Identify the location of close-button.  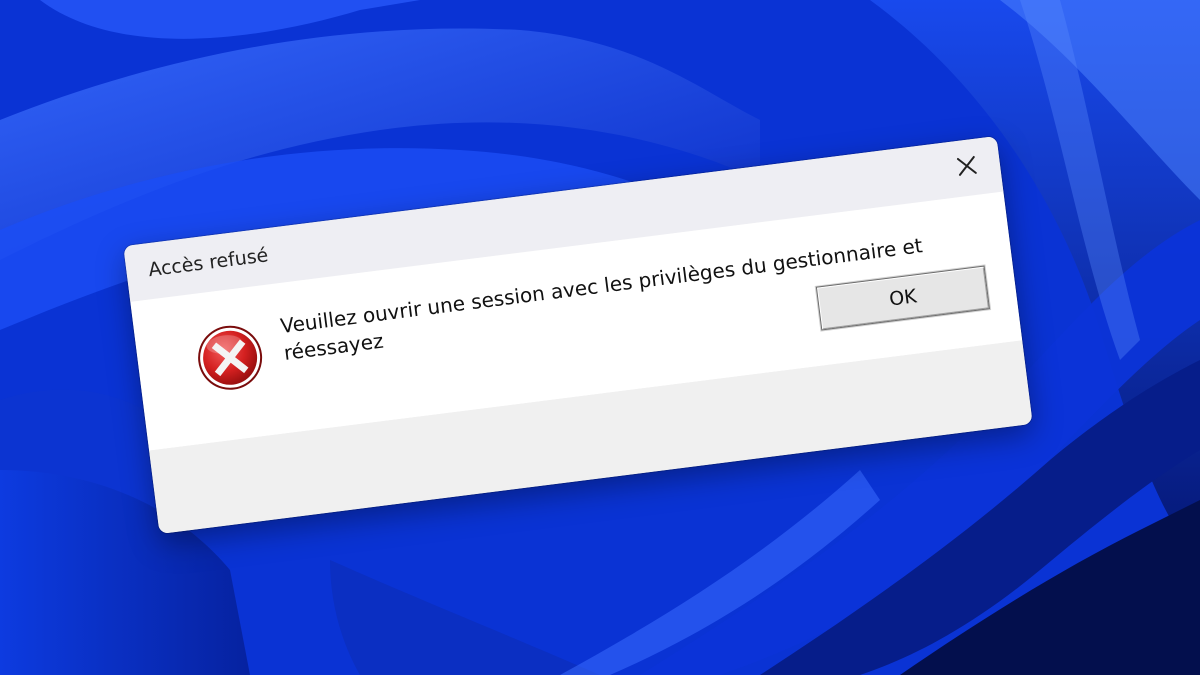
(967, 165).